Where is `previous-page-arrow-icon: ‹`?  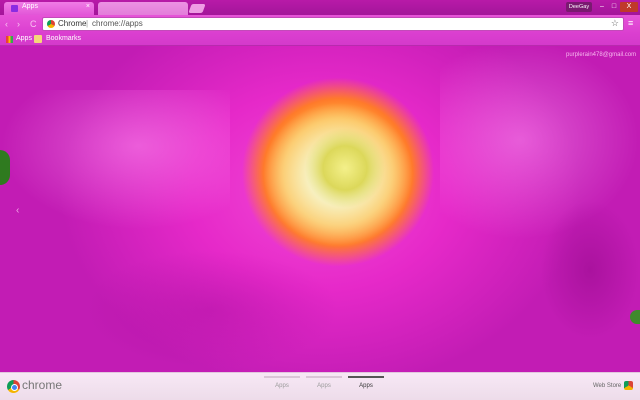 previous-page-arrow-icon: ‹ is located at coordinates (17, 210).